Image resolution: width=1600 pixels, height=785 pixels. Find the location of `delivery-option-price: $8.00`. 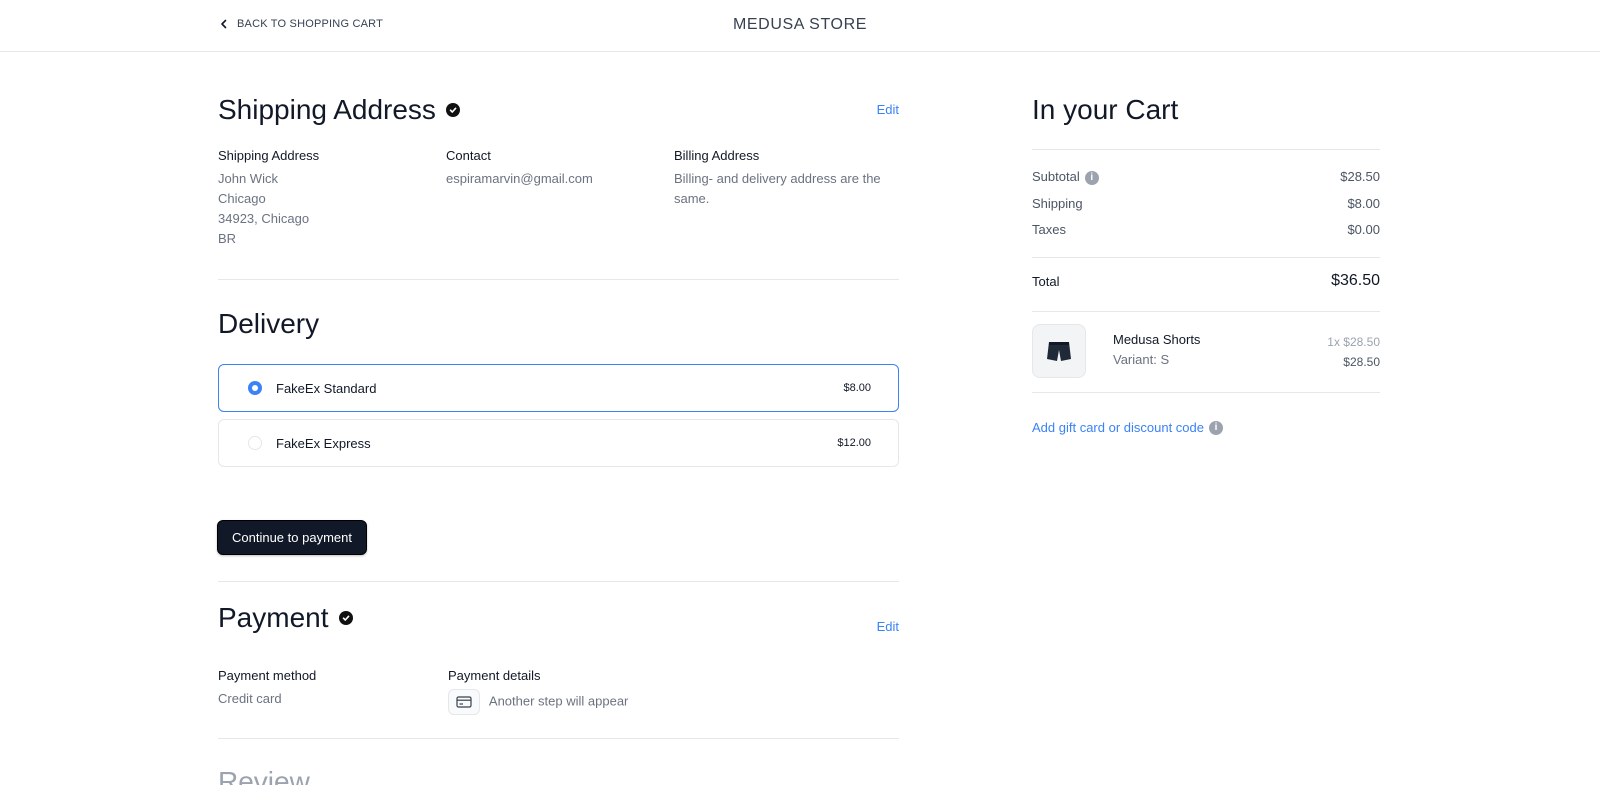

delivery-option-price: $8.00 is located at coordinates (857, 388).